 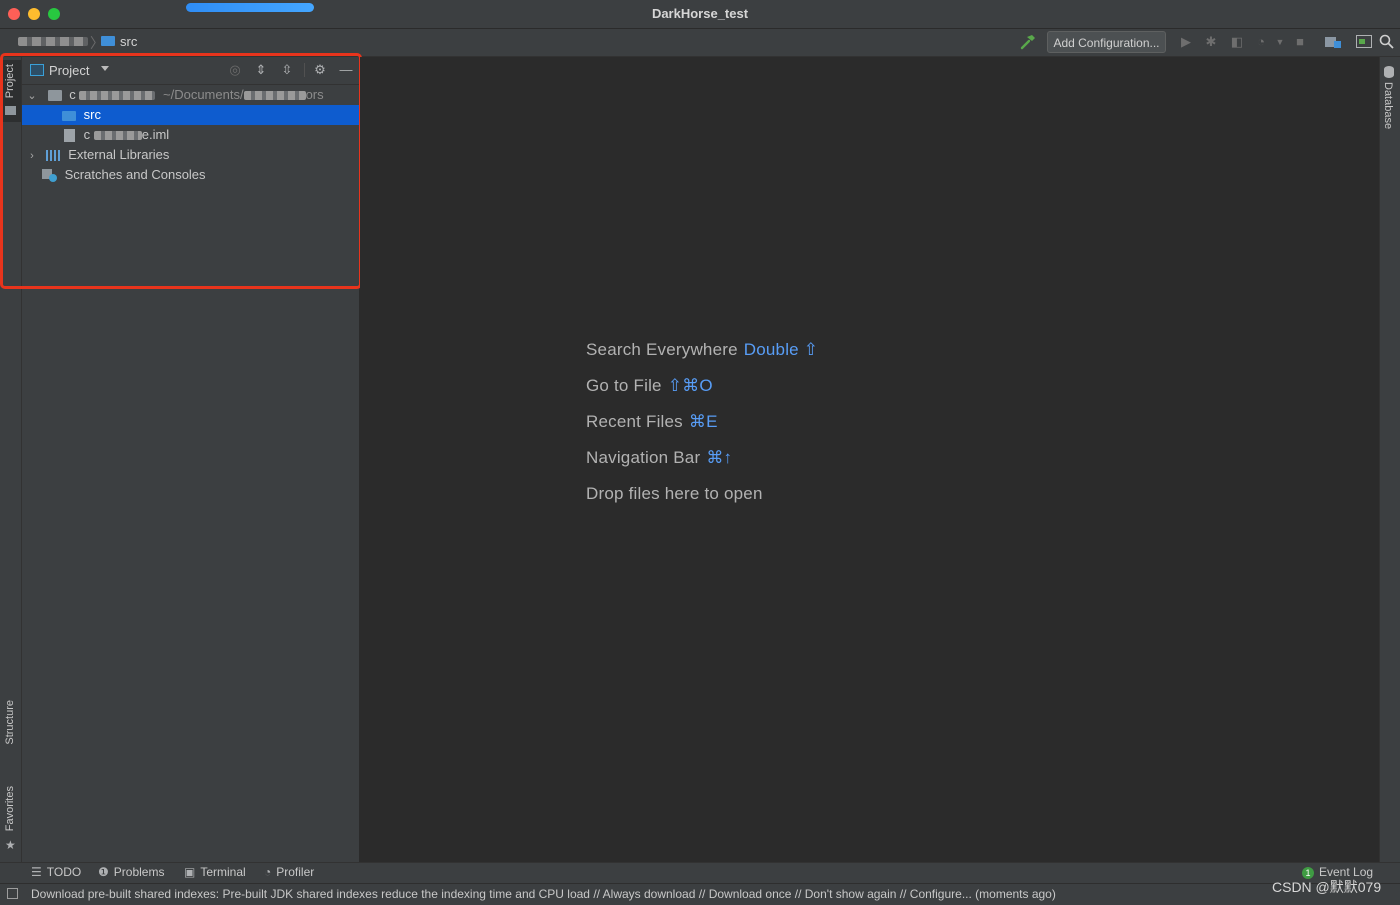 What do you see at coordinates (652, 421) in the screenshot?
I see `hint-recent-files: Recent Files ⌘E` at bounding box center [652, 421].